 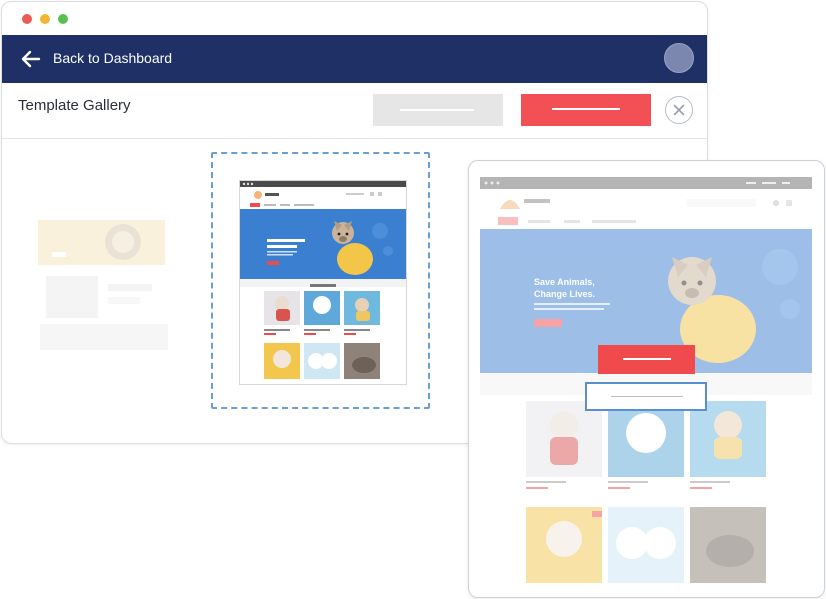 I want to click on back-arrow-icon, so click(x=31, y=59).